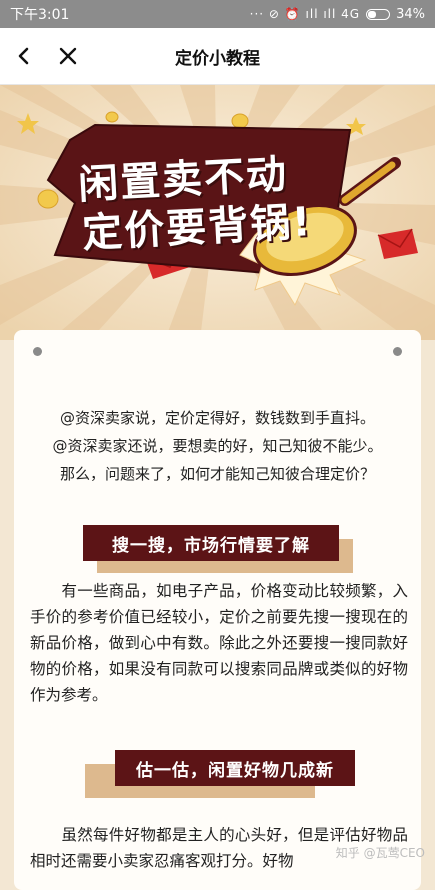 This screenshot has width=435, height=890. I want to click on banner-title-line2: 定价要背锅!, so click(197, 228).